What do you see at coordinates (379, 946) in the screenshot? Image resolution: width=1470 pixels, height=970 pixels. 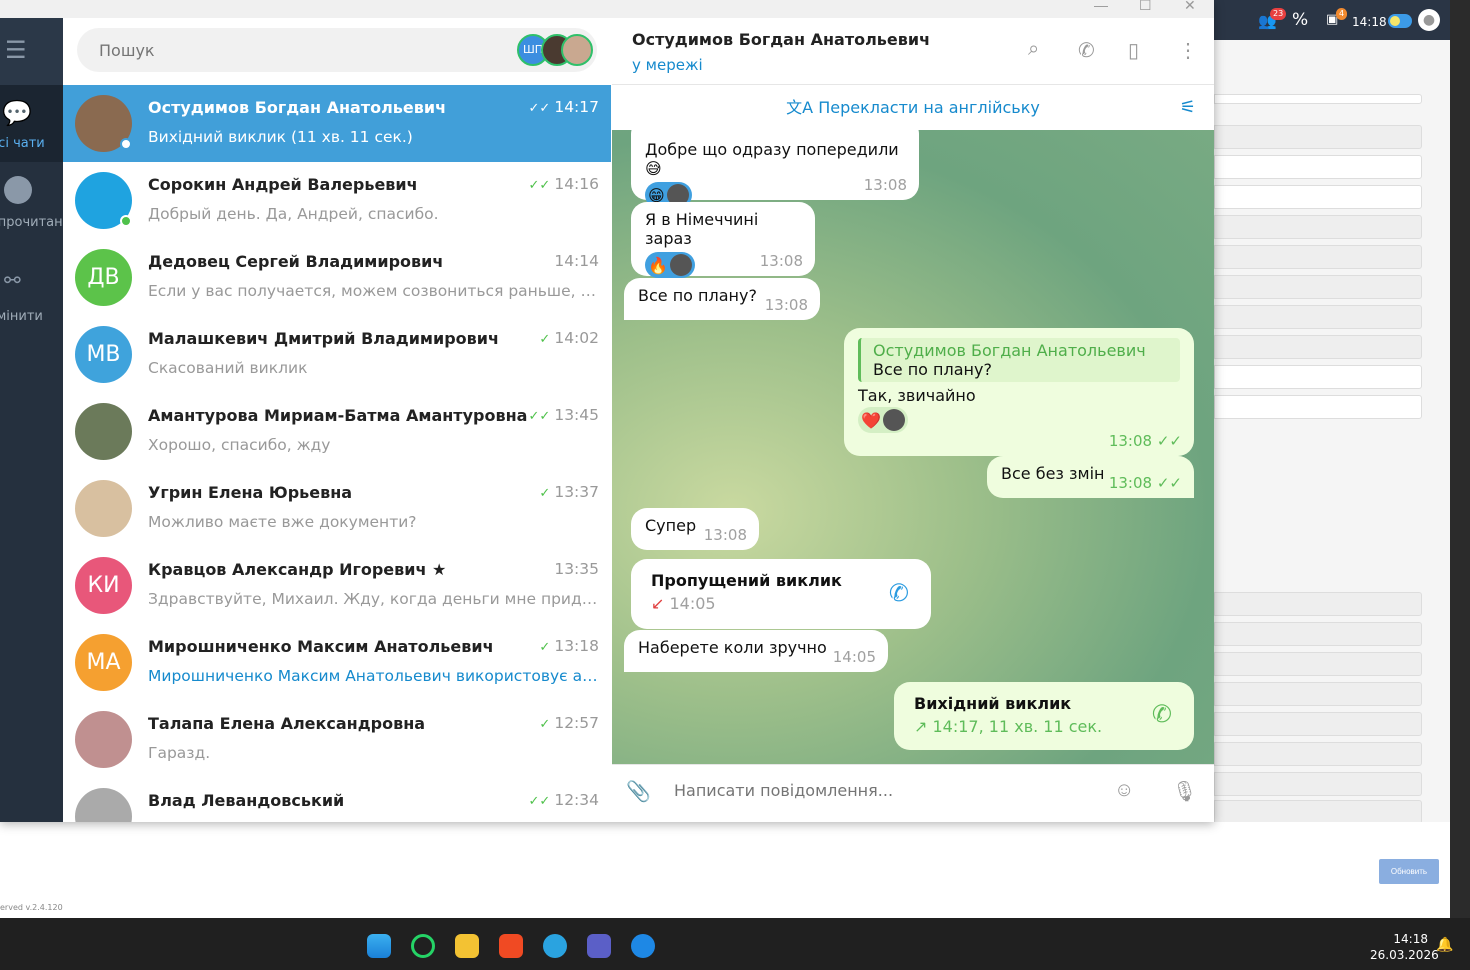 I see `windows-start-icon` at bounding box center [379, 946].